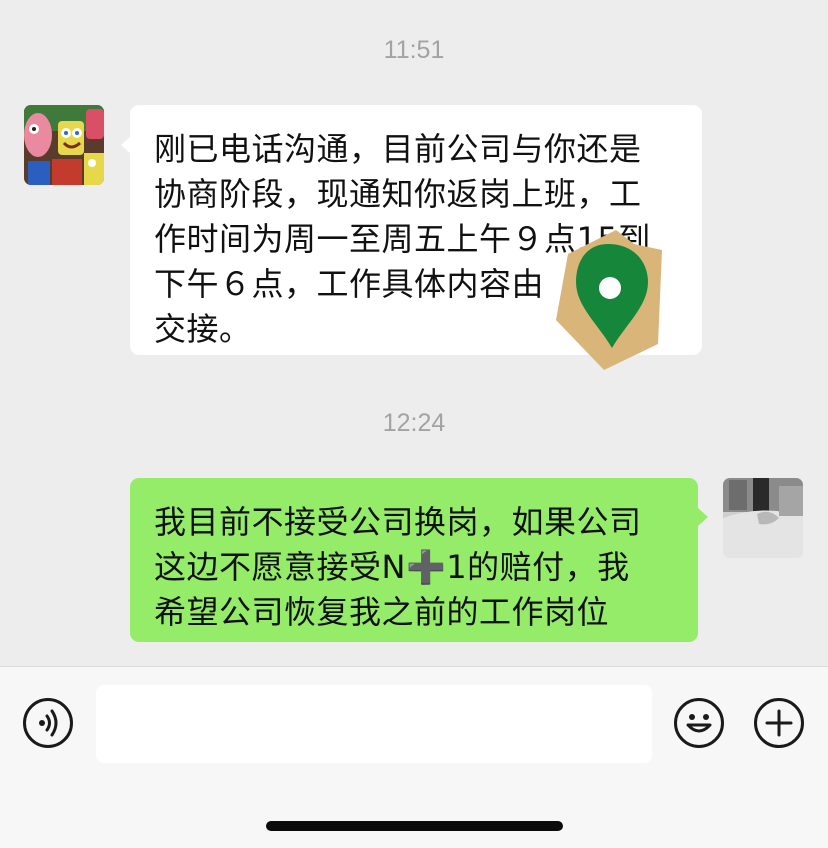 This screenshot has height=848, width=828. I want to click on more-functions-button, so click(779, 723).